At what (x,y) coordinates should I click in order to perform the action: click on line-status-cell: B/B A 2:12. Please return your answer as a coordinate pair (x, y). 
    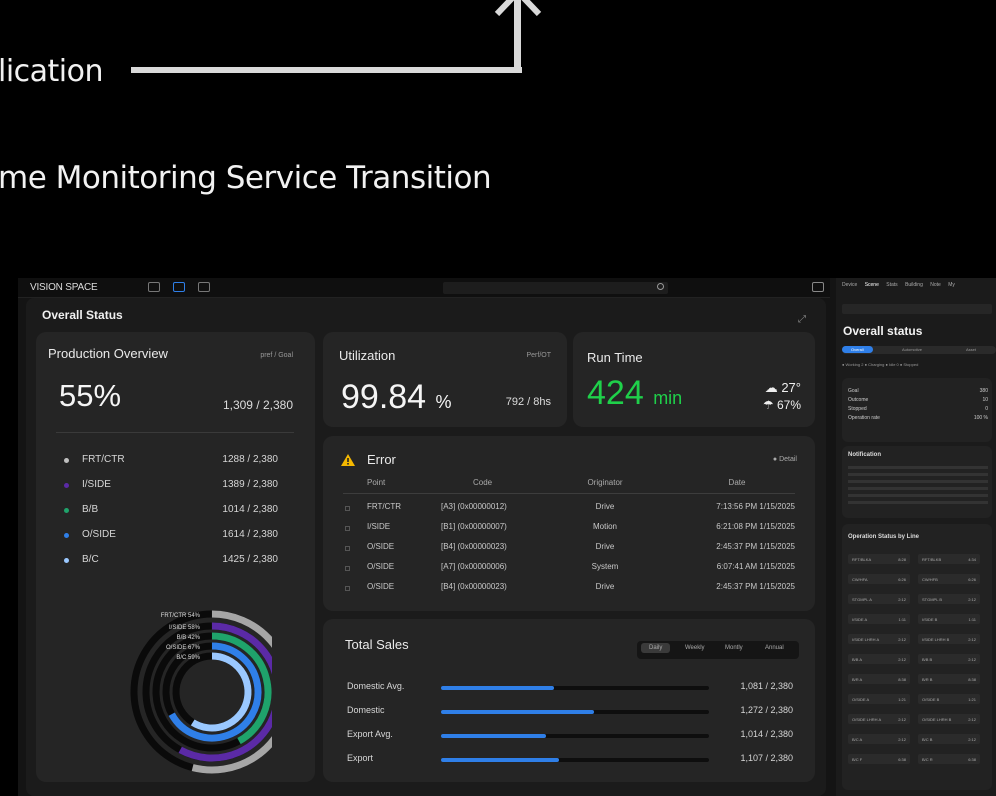
    Looking at the image, I should click on (879, 659).